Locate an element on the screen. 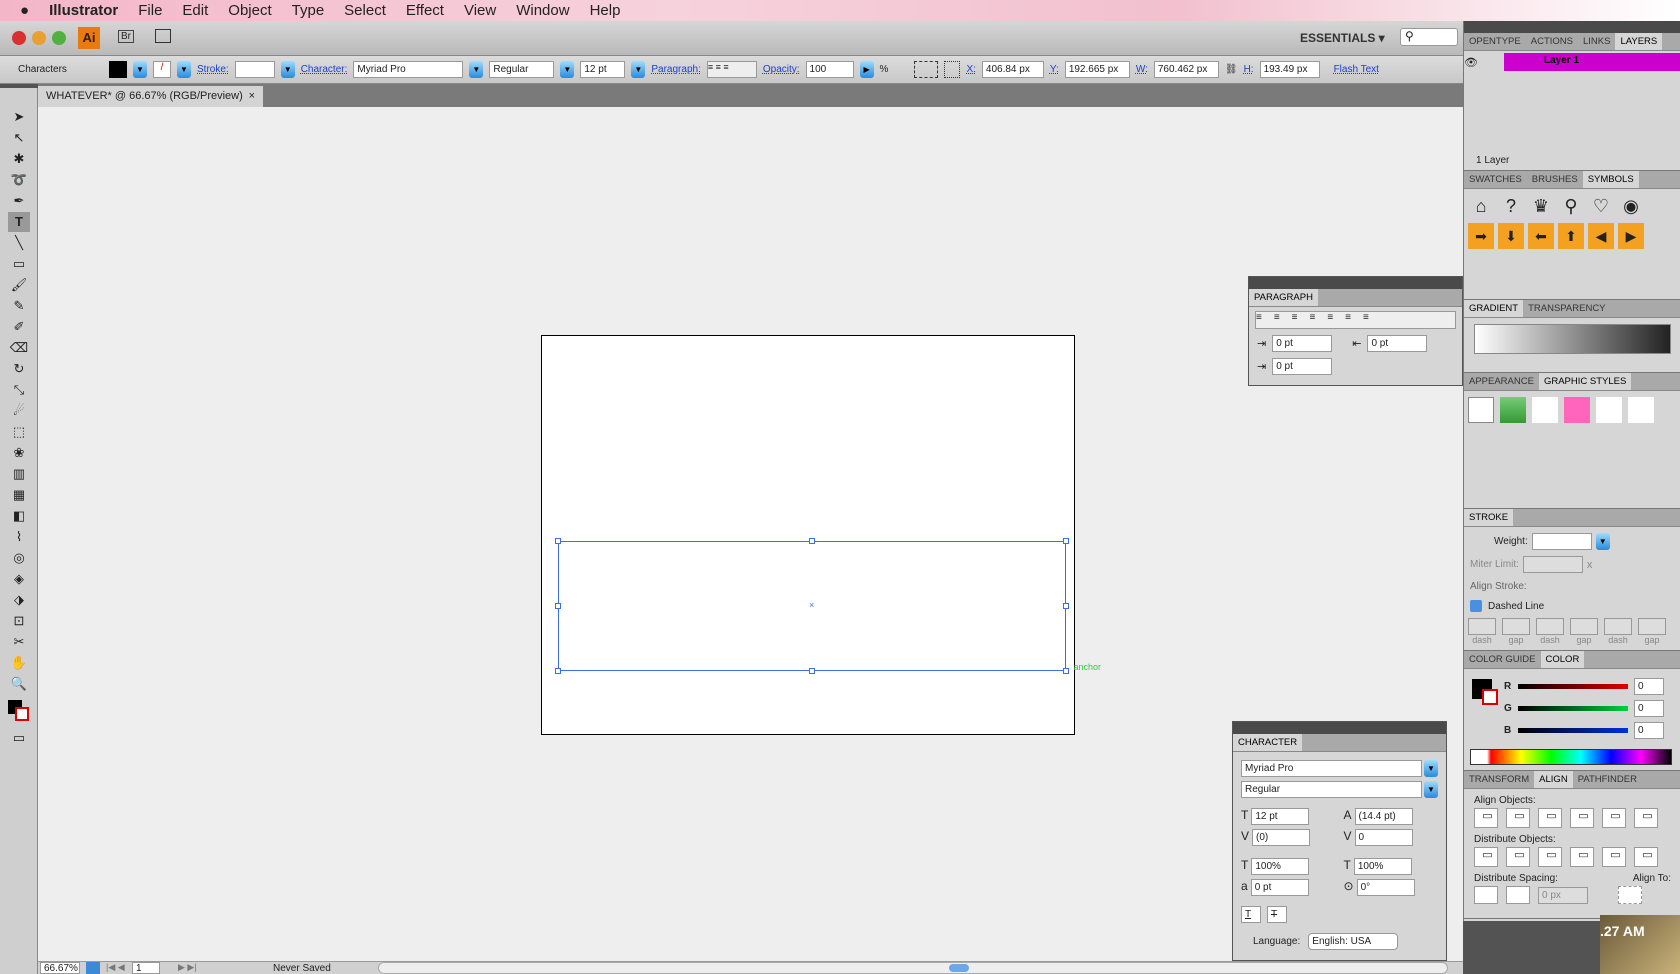 The width and height of the screenshot is (1680, 974). vertical-distribute-space-button is located at coordinates (1486, 895).